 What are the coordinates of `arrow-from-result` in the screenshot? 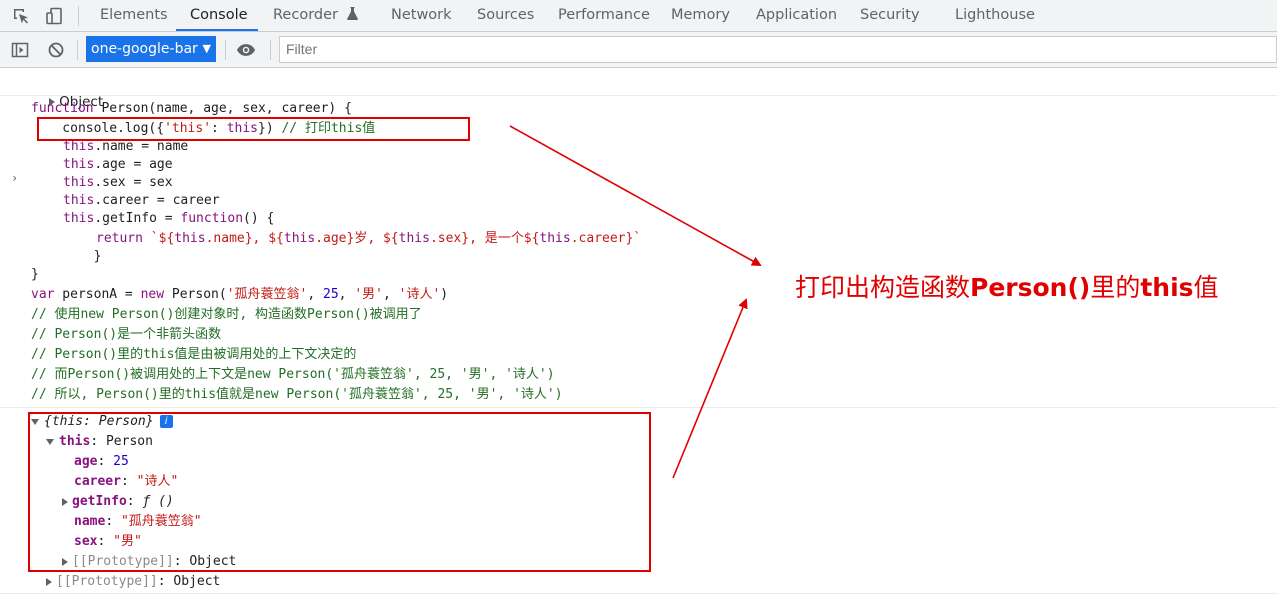 It's located at (710, 388).